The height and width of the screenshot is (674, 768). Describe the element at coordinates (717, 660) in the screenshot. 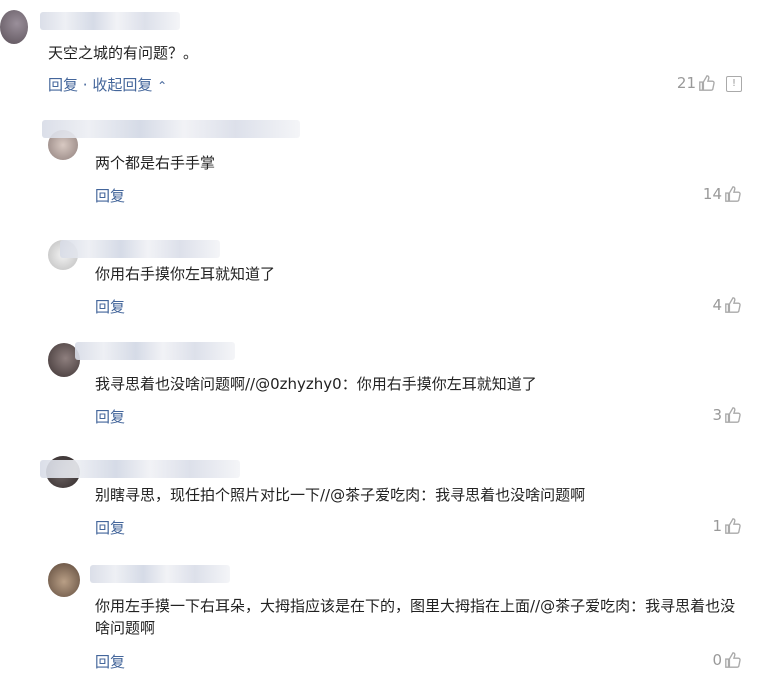

I see `like-count: 0` at that location.